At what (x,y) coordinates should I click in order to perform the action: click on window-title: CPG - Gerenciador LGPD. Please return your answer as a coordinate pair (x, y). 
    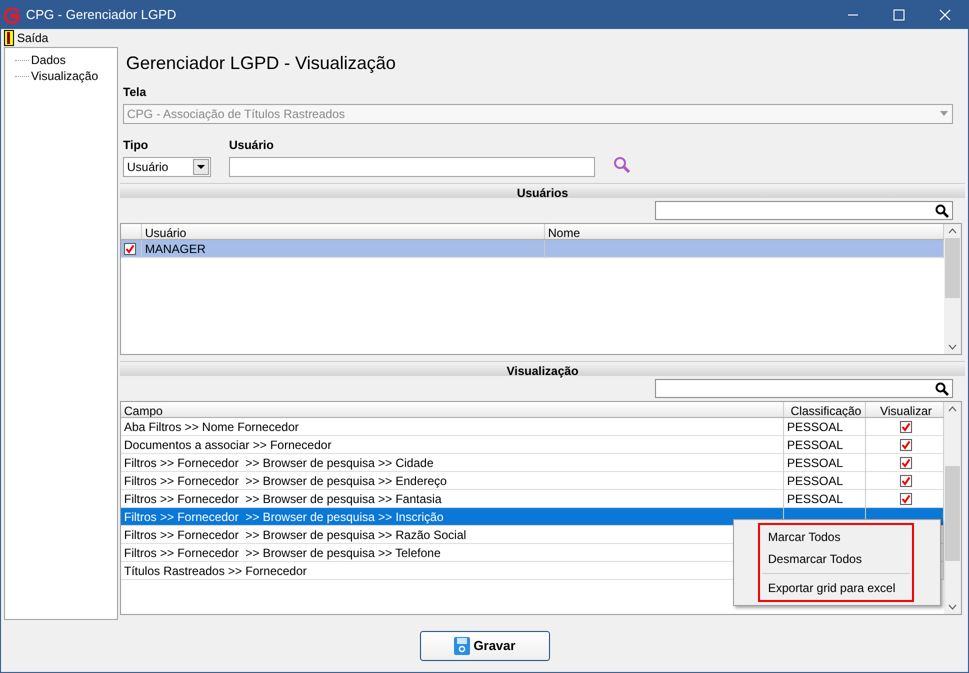
    Looking at the image, I should click on (102, 15).